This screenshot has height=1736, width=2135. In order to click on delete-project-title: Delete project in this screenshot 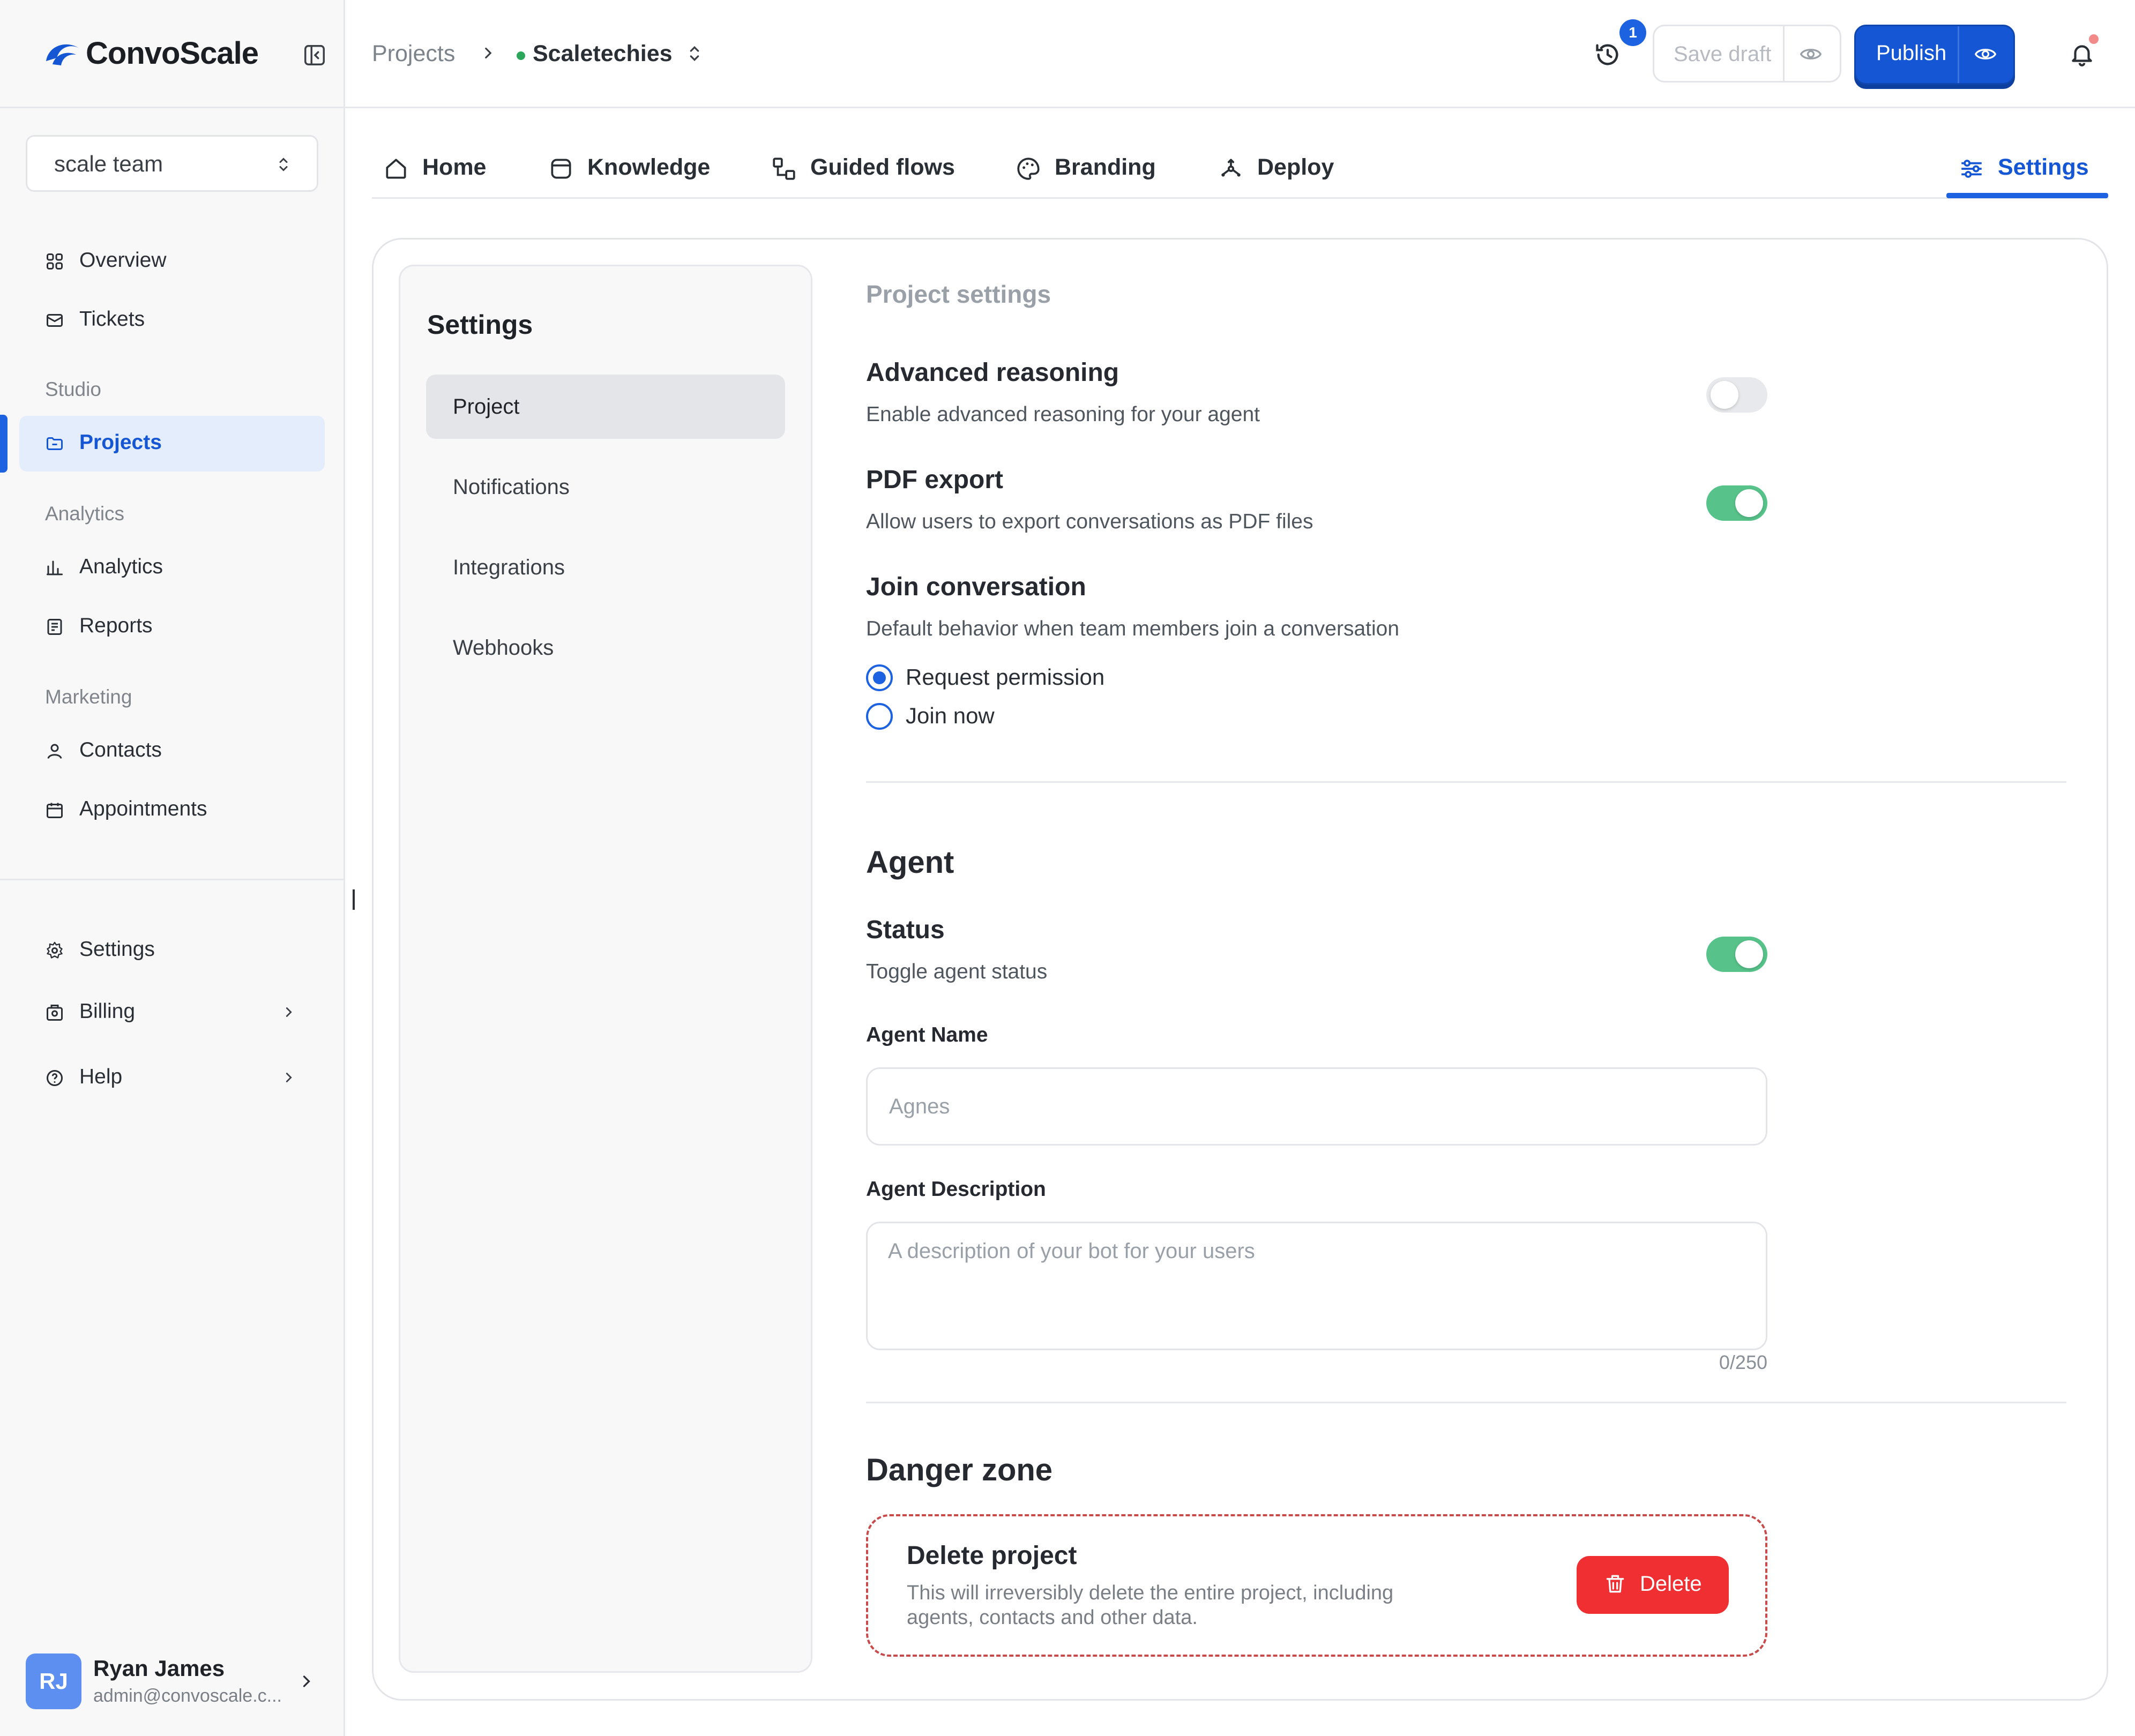, I will do `click(992, 1556)`.